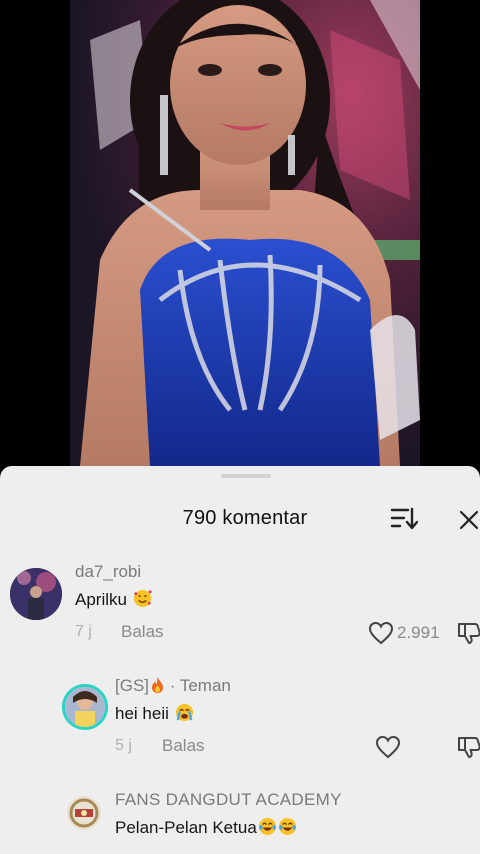  Describe the element at coordinates (108, 572) in the screenshot. I see `comment-username: da7_robi` at that location.